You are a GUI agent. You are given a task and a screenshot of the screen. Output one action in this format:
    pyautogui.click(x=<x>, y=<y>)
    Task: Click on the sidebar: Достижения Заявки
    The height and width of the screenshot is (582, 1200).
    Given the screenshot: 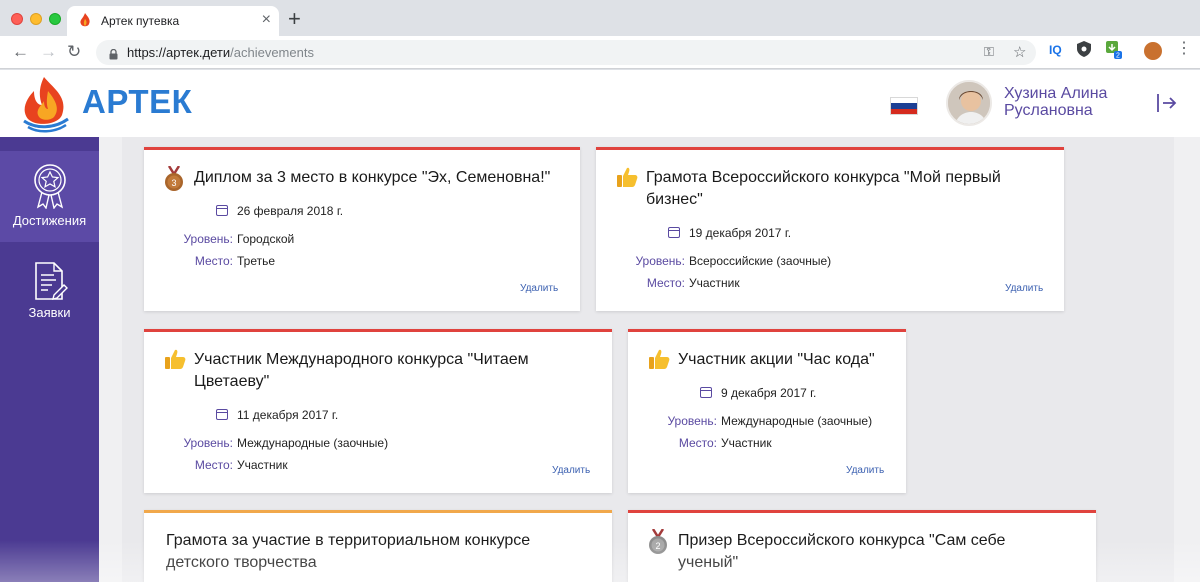 What is the action you would take?
    pyautogui.click(x=49, y=359)
    